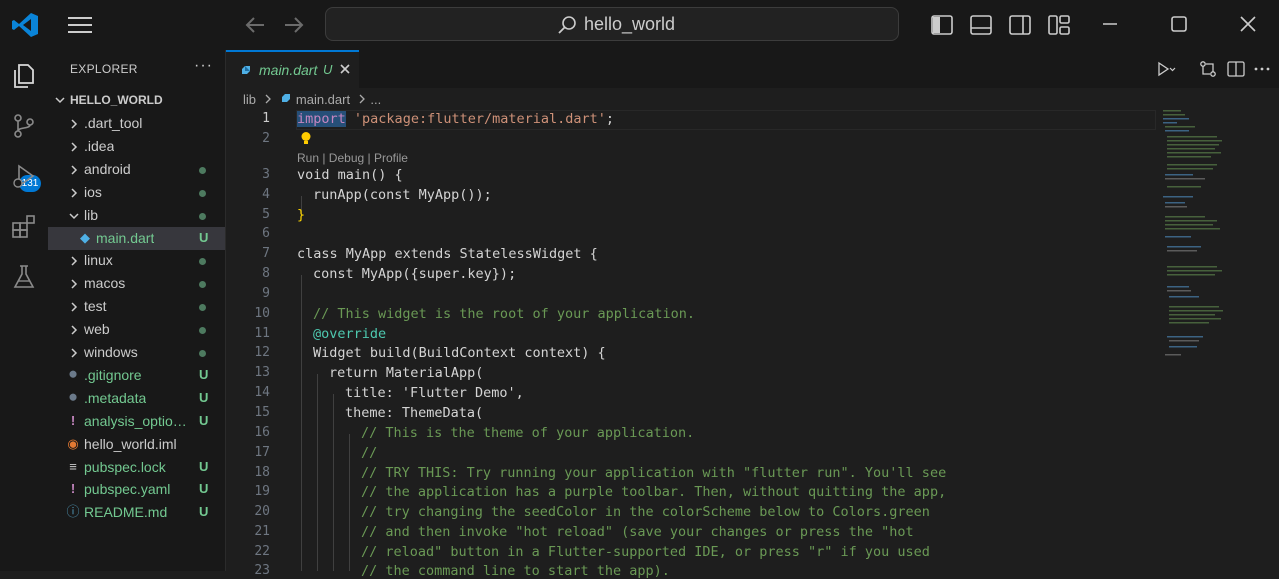  Describe the element at coordinates (294, 25) in the screenshot. I see `forward-arrow-icon` at that location.